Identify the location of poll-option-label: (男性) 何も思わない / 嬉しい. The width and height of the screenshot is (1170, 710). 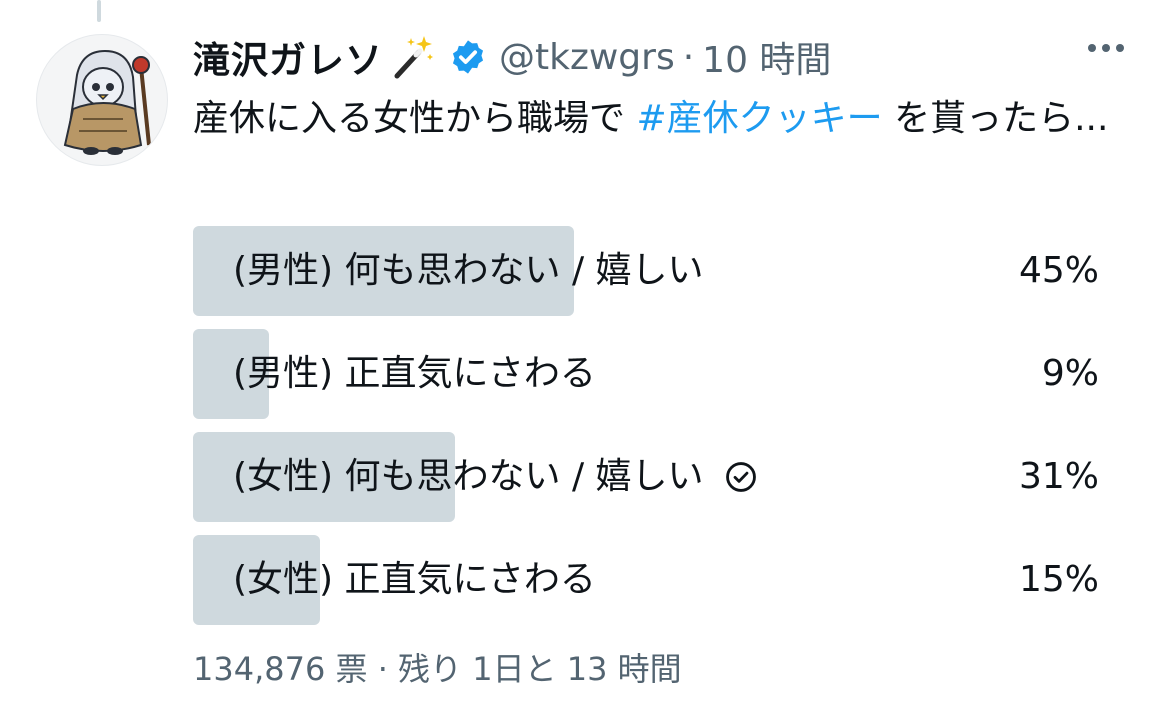
(468, 270).